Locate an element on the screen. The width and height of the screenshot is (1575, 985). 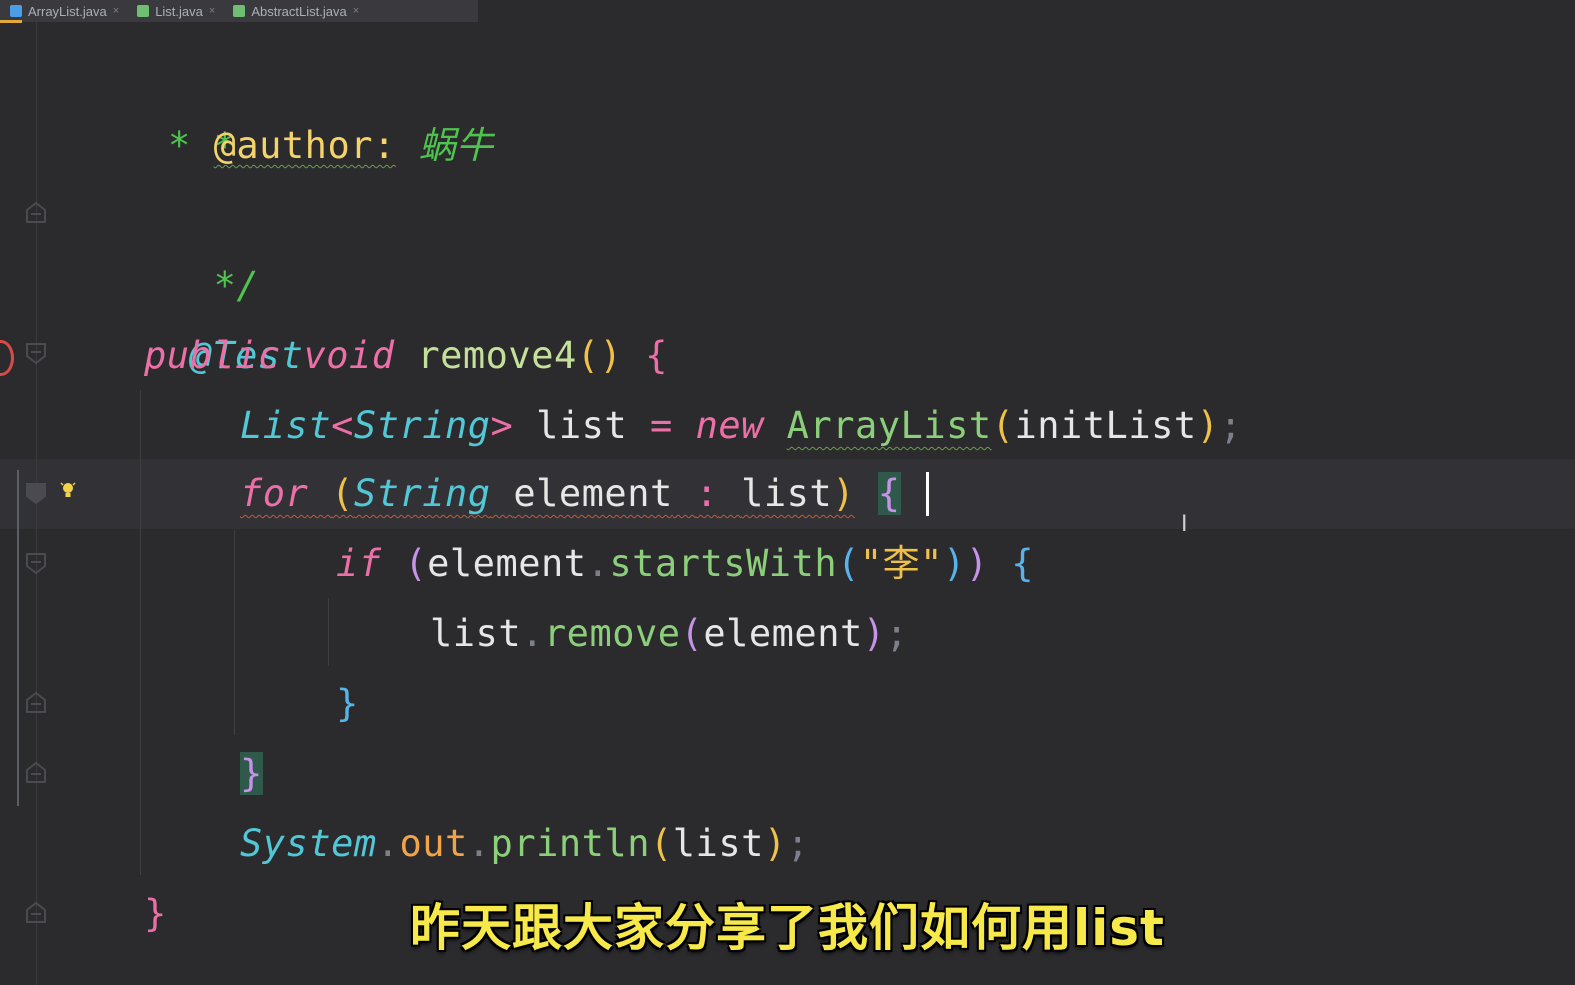
code-line: System.out.println(list); is located at coordinates (524, 844).